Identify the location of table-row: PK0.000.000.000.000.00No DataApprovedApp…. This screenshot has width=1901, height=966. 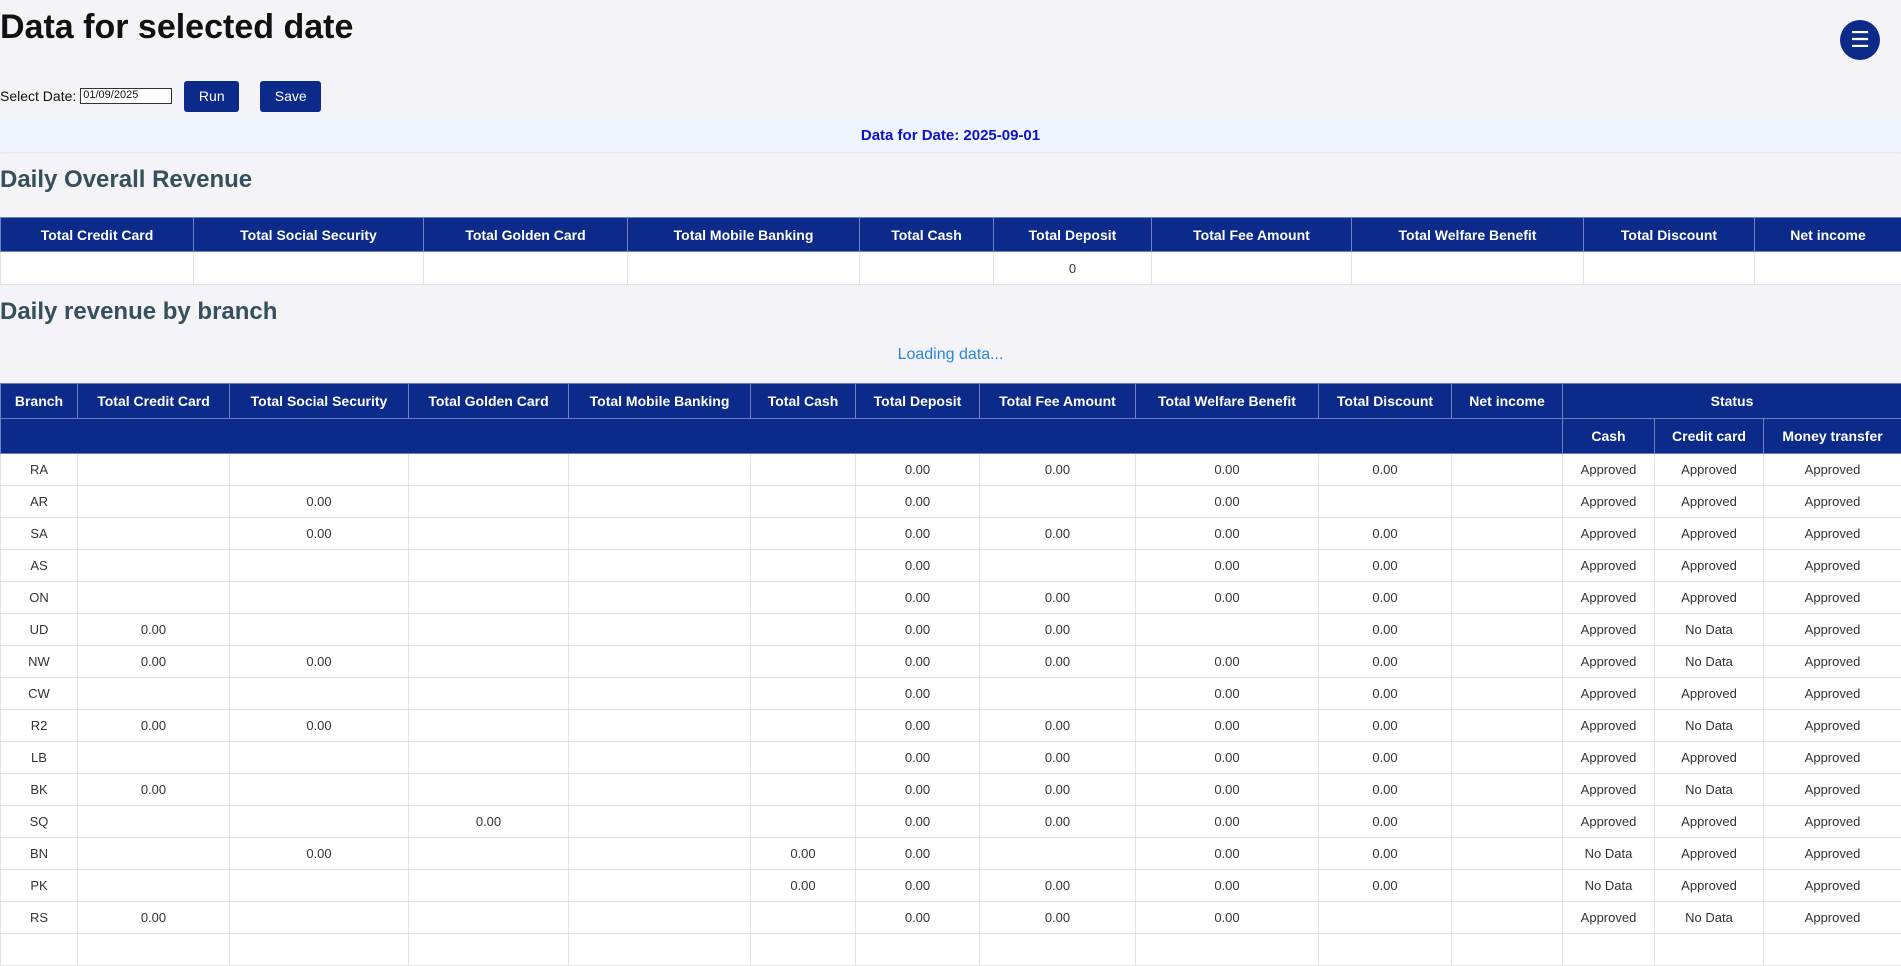
(951, 886).